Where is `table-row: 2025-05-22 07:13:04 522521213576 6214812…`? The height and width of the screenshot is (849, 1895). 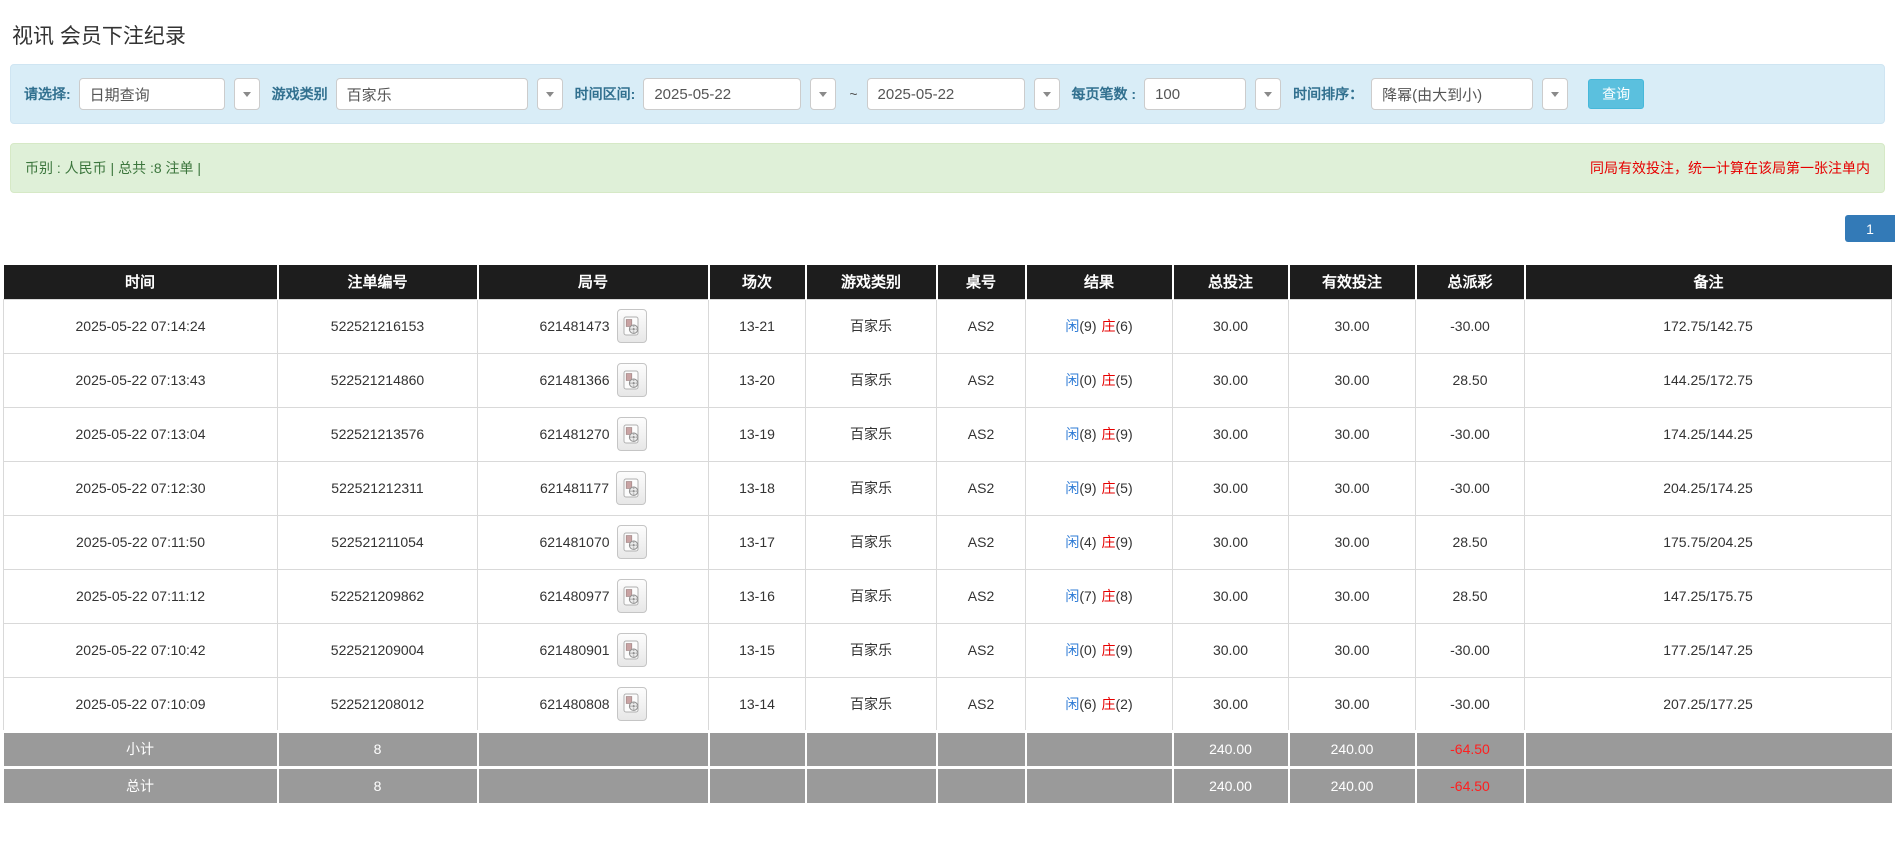
table-row: 2025-05-22 07:13:04 522521213576 6214812… is located at coordinates (947, 434).